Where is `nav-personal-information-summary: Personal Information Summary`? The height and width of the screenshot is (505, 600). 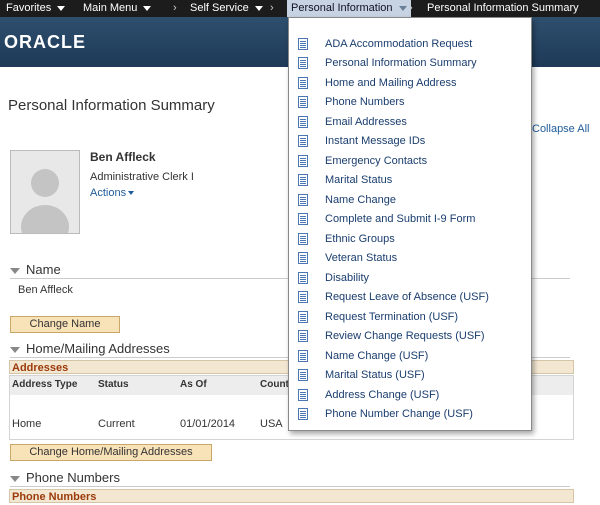
nav-personal-information-summary: Personal Information Summary is located at coordinates (503, 8).